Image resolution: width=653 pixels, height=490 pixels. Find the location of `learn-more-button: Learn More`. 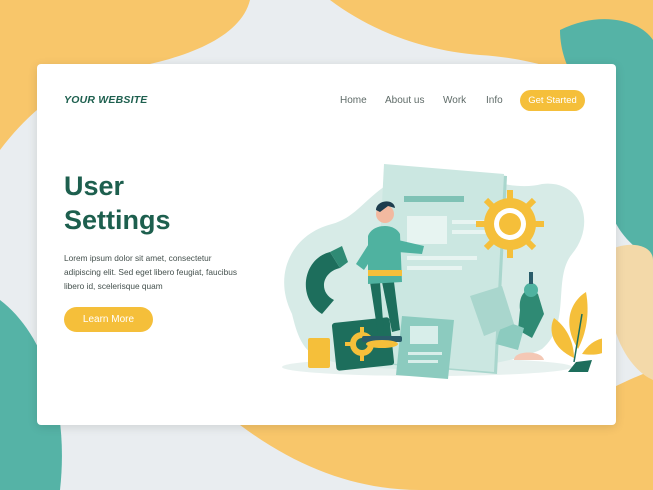

learn-more-button: Learn More is located at coordinates (108, 319).